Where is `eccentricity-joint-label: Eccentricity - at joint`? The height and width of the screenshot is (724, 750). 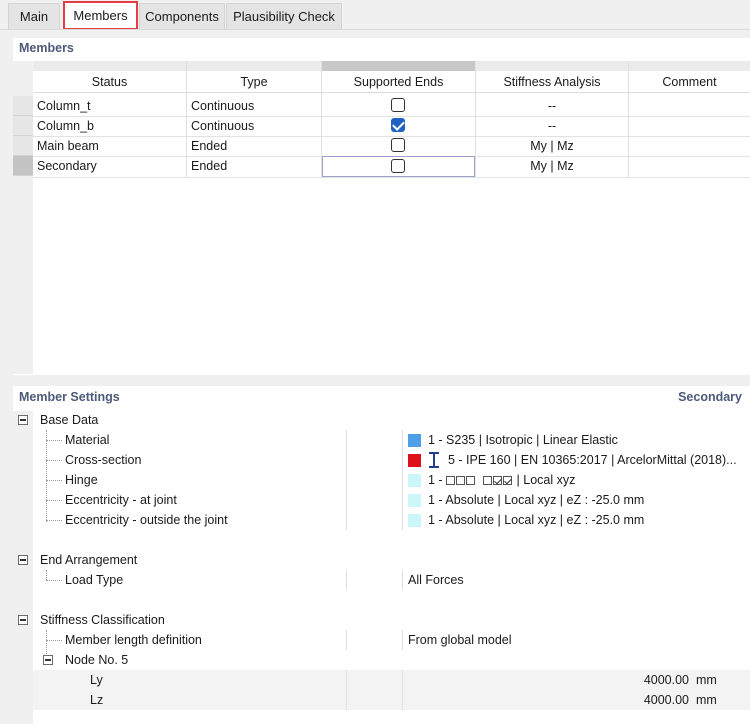 eccentricity-joint-label: Eccentricity - at joint is located at coordinates (121, 500).